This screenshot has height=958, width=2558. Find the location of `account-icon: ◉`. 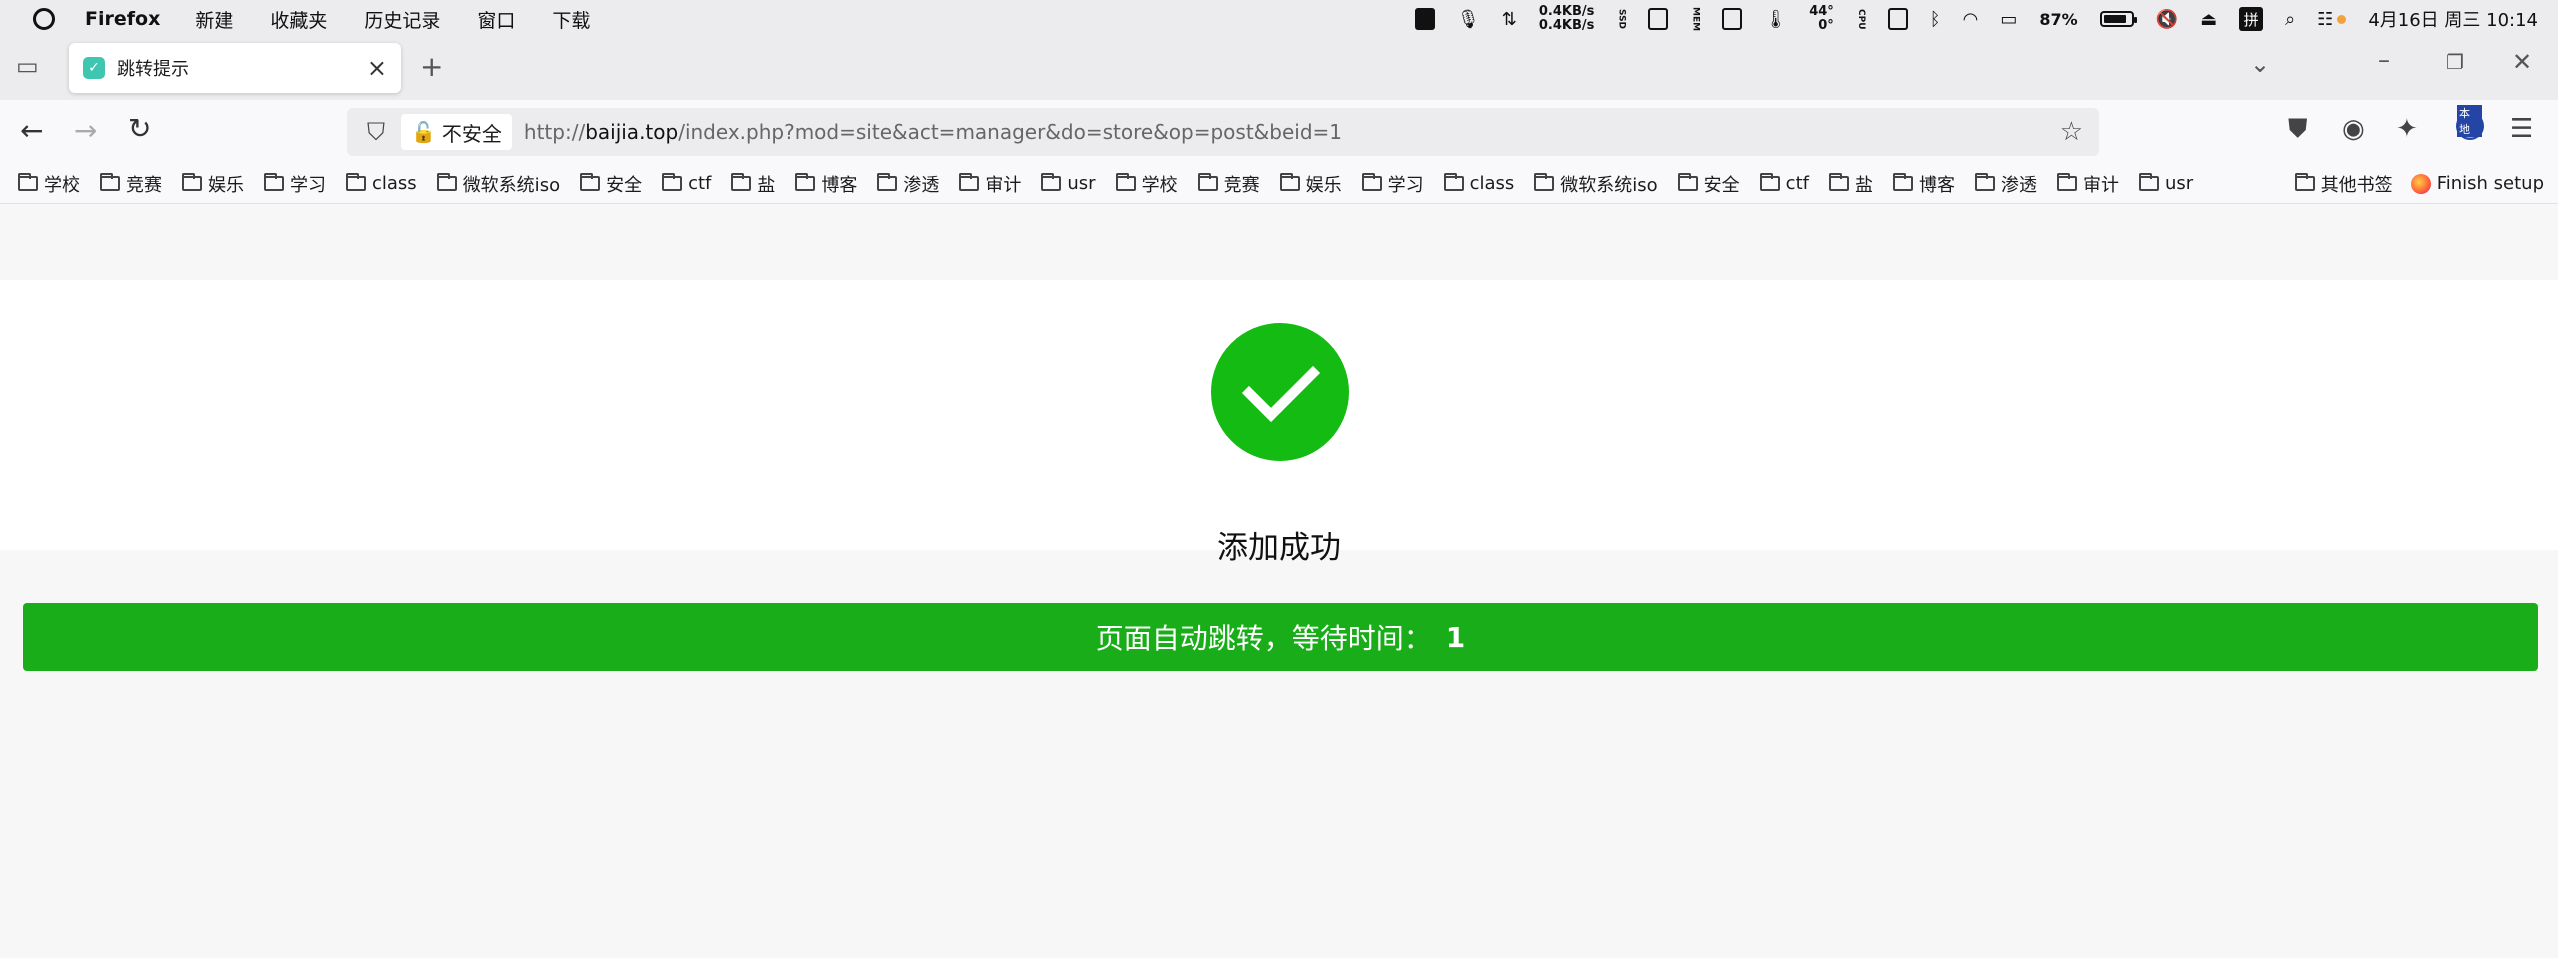

account-icon: ◉ is located at coordinates (2353, 129).